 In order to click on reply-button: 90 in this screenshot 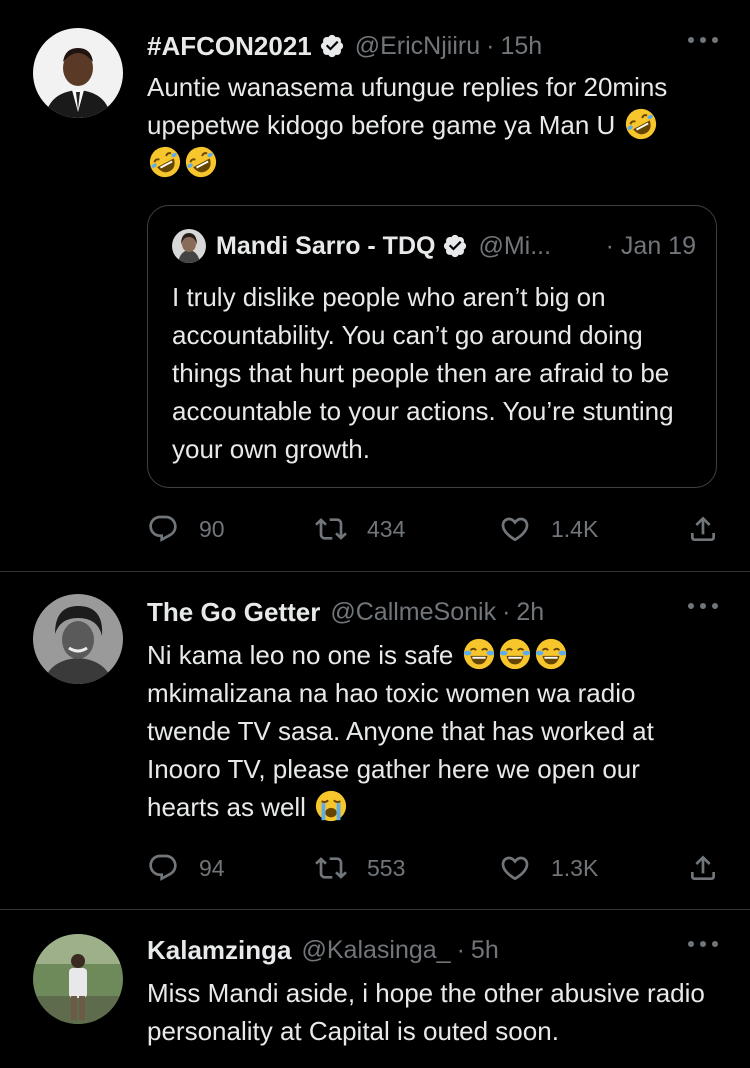, I will do `click(186, 529)`.